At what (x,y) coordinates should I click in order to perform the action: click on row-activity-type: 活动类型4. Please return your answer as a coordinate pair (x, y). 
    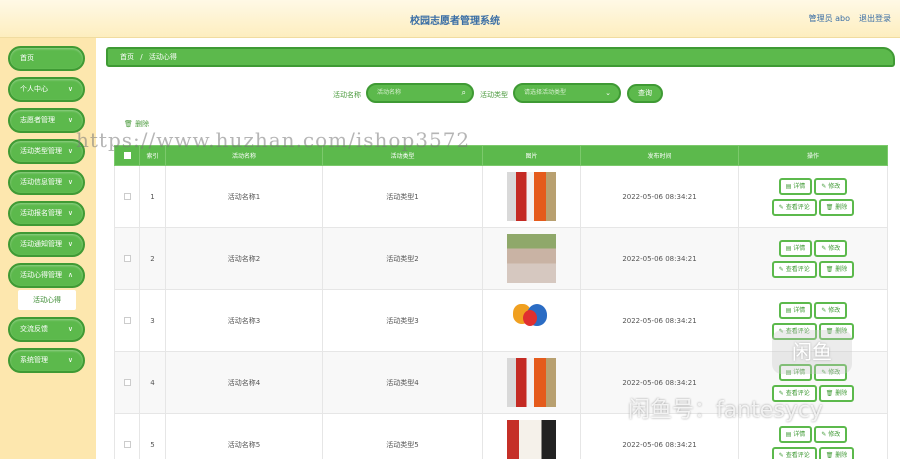
    Looking at the image, I should click on (402, 382).